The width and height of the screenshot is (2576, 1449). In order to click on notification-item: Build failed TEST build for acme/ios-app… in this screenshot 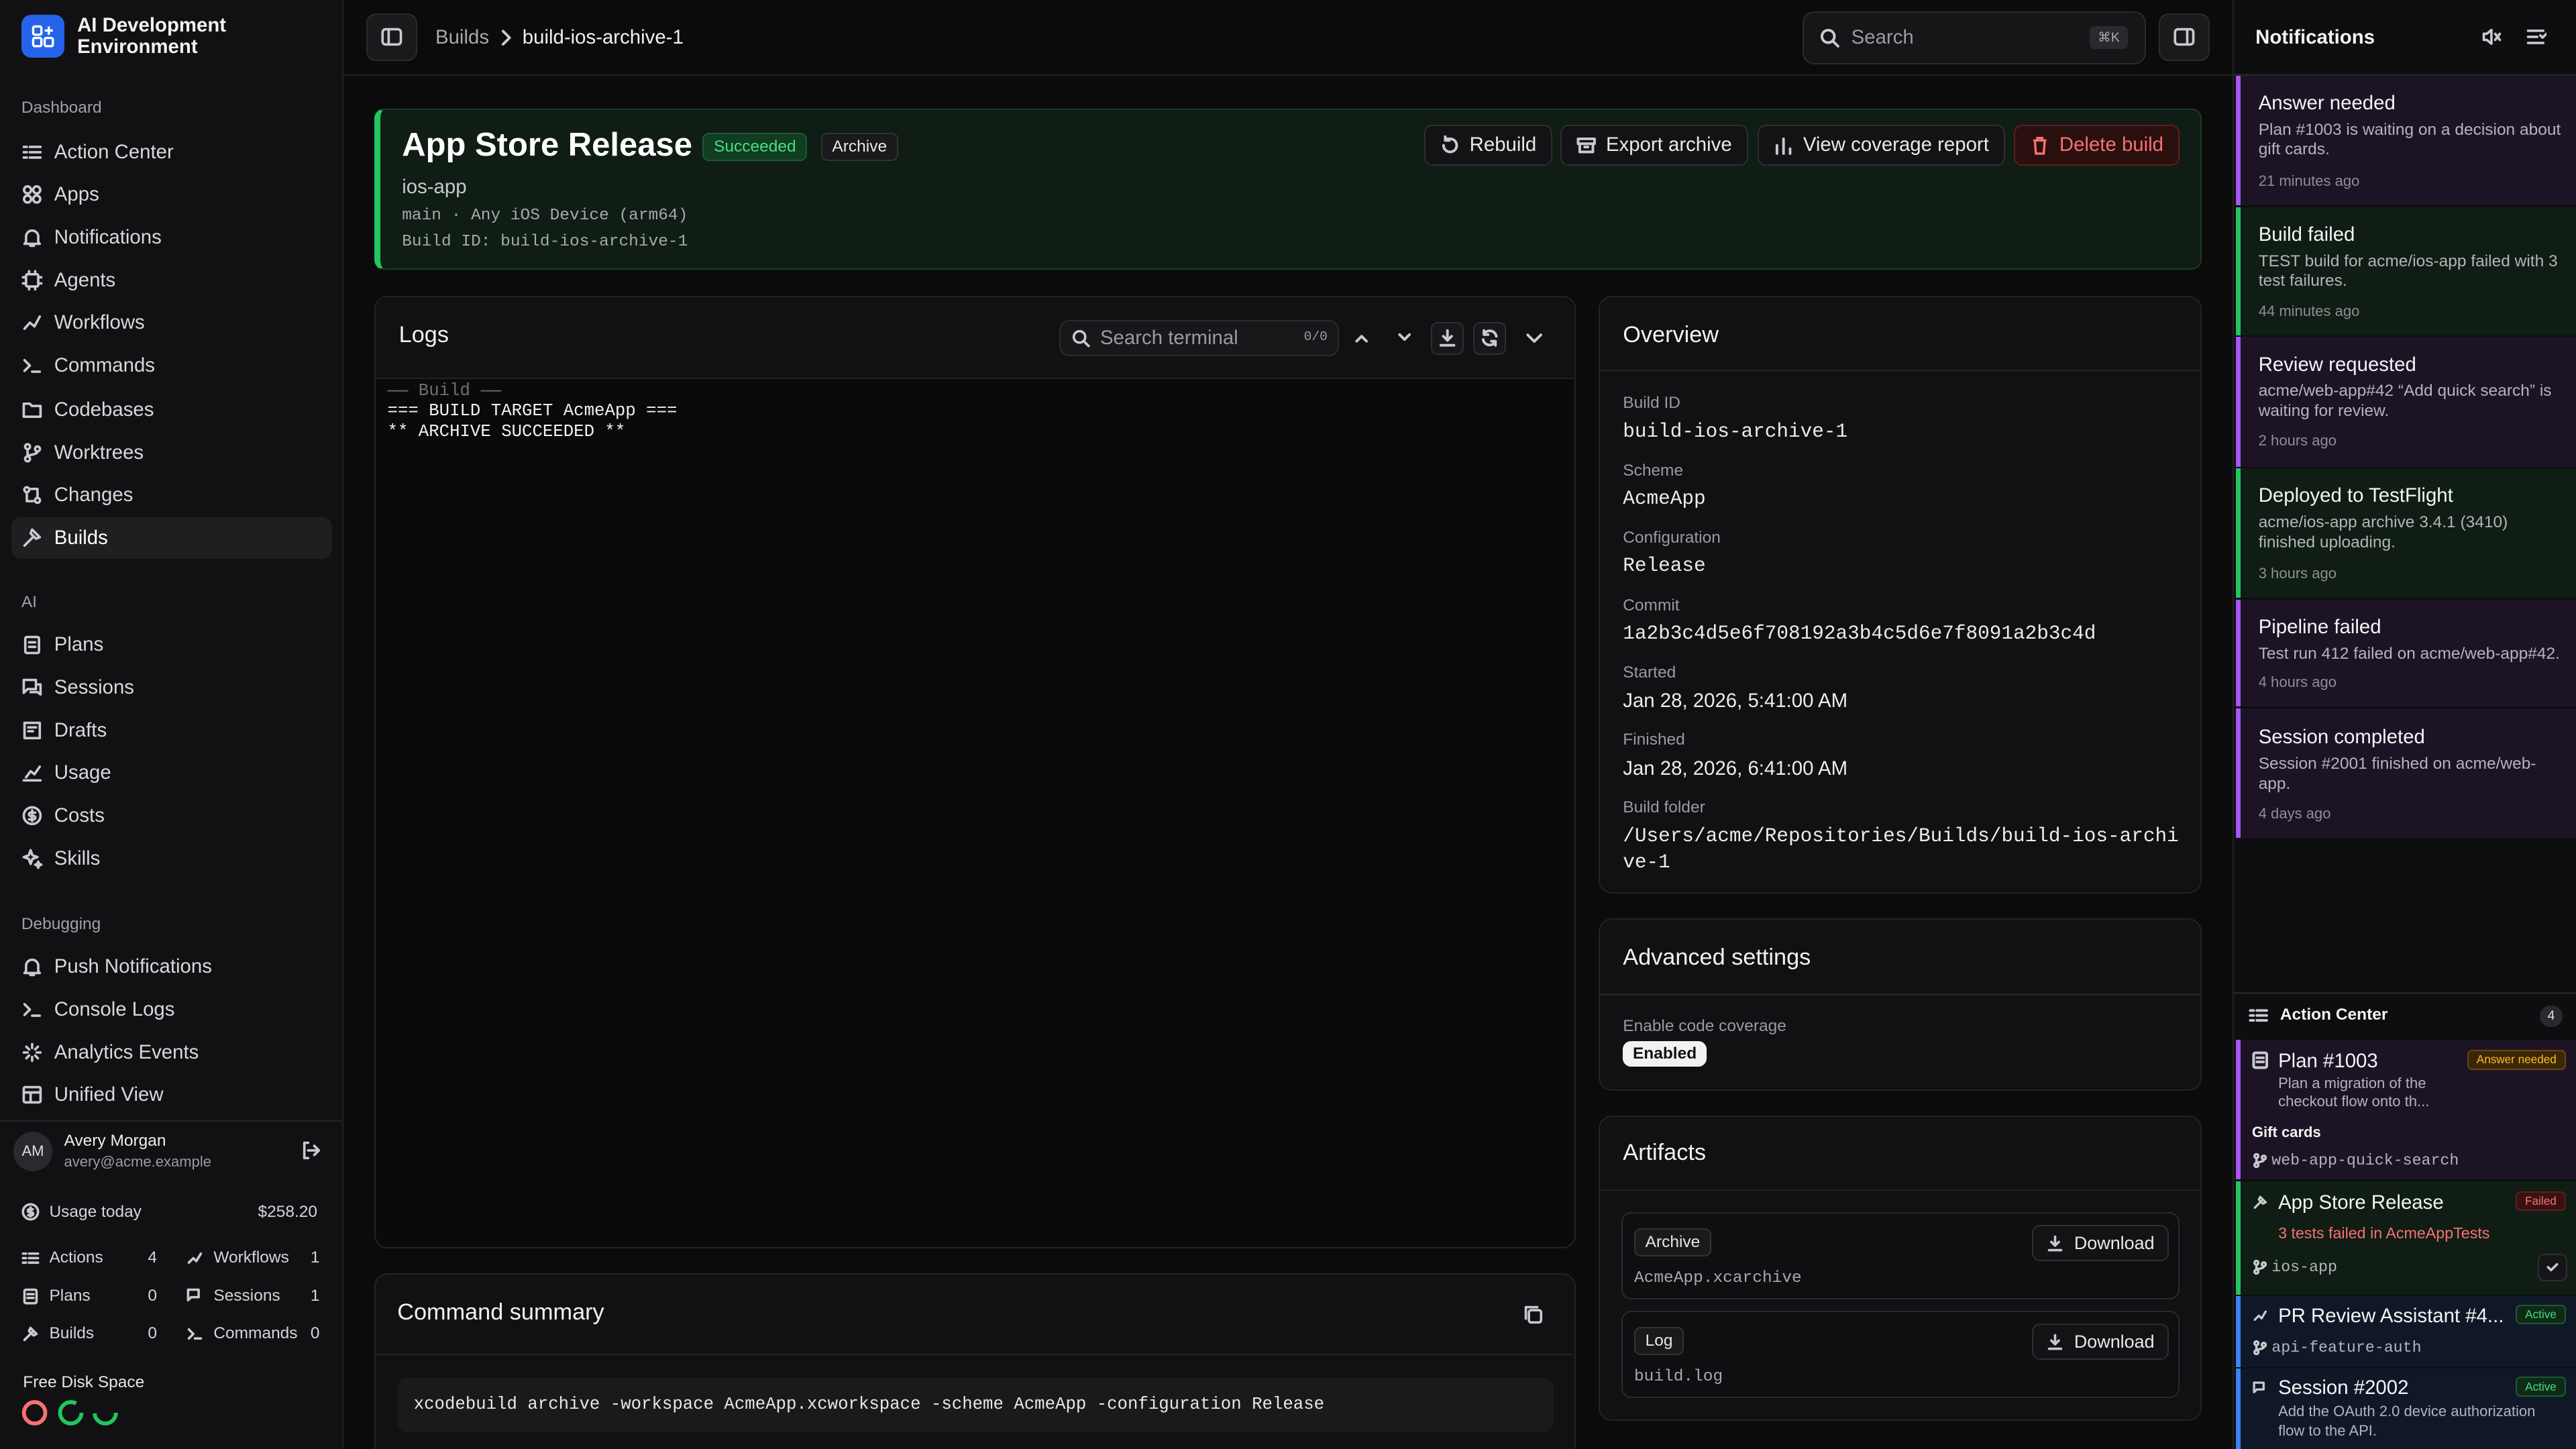, I will do `click(2405, 271)`.